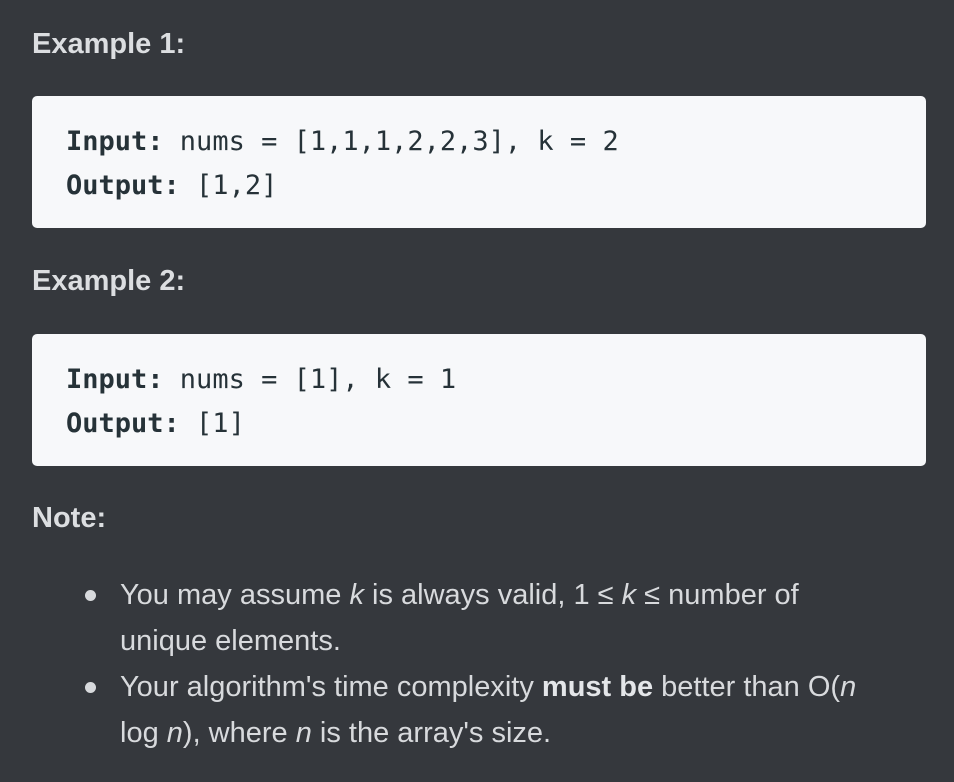  Describe the element at coordinates (331, 687) in the screenshot. I see `note-text: Your algorithm's time complexity` at that location.